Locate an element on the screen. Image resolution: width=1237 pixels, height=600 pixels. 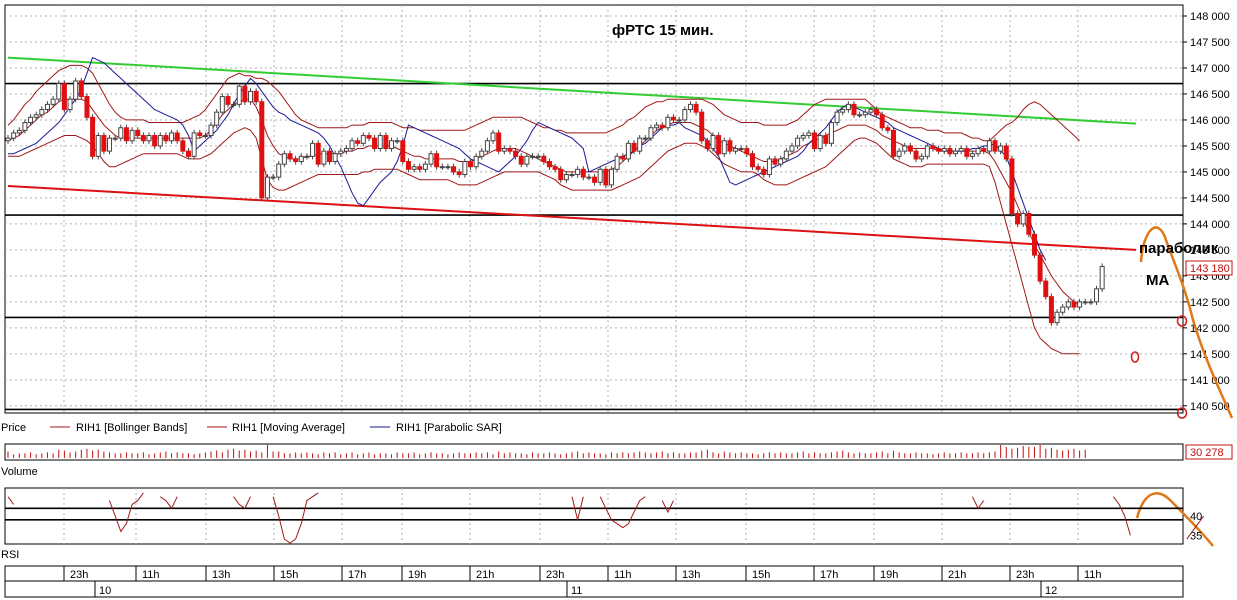
annotation-ma: MA is located at coordinates (1157, 280).